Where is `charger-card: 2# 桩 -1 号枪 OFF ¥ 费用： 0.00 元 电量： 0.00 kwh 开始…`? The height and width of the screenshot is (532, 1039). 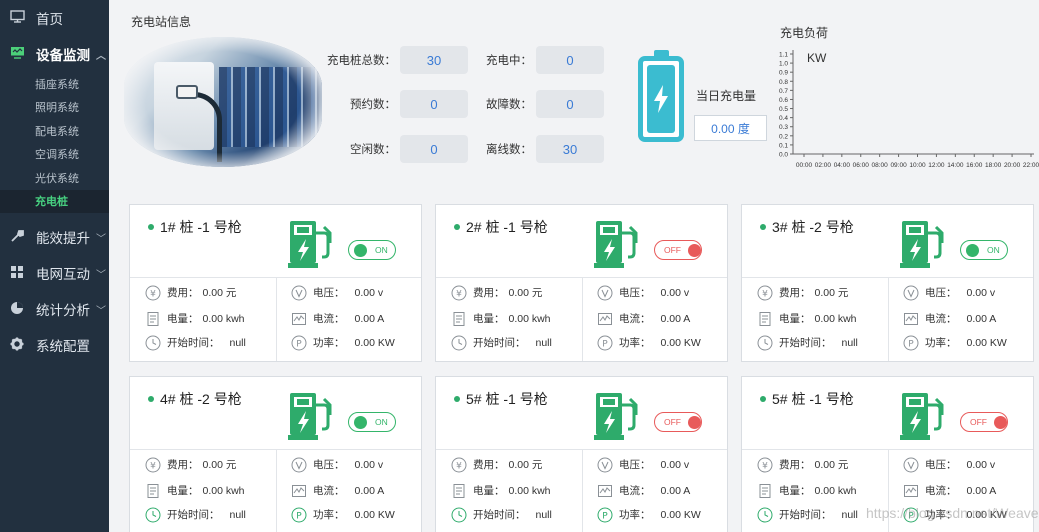 charger-card: 2# 桩 -1 号枪 OFF ¥ 费用： 0.00 元 电量： 0.00 kwh 开始… is located at coordinates (581, 283).